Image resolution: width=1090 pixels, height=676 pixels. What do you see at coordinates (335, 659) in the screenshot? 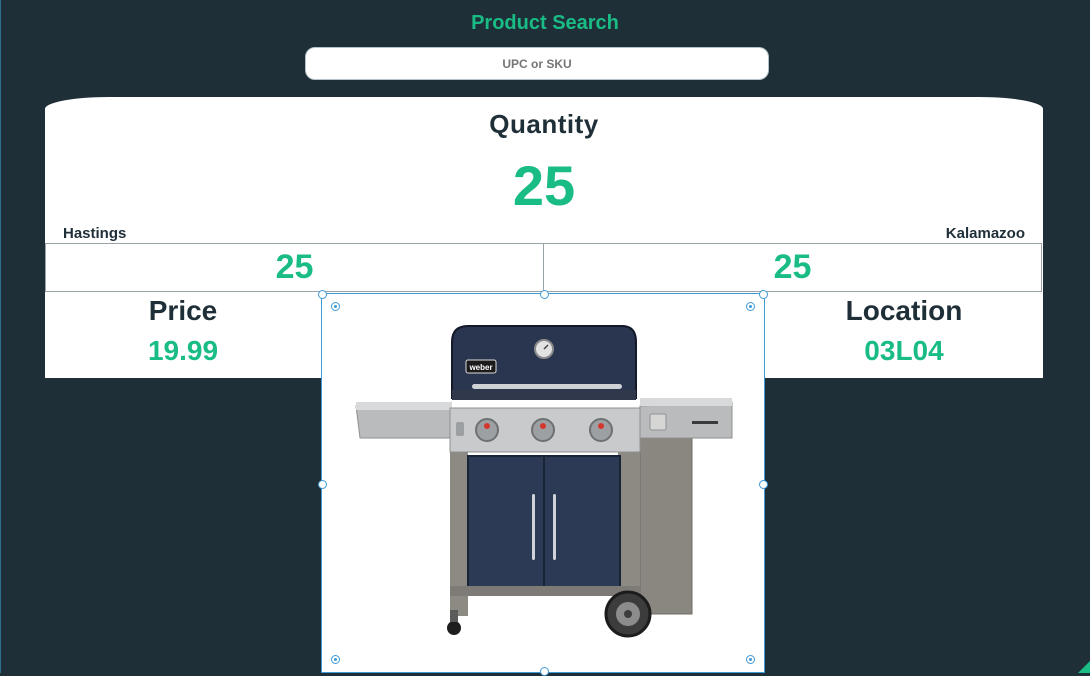
I see `anchor-point-bottom-left` at bounding box center [335, 659].